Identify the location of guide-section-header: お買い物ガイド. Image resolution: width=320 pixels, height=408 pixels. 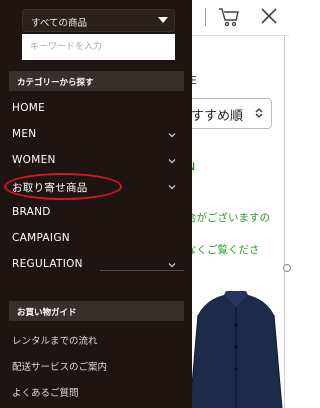
(96, 311).